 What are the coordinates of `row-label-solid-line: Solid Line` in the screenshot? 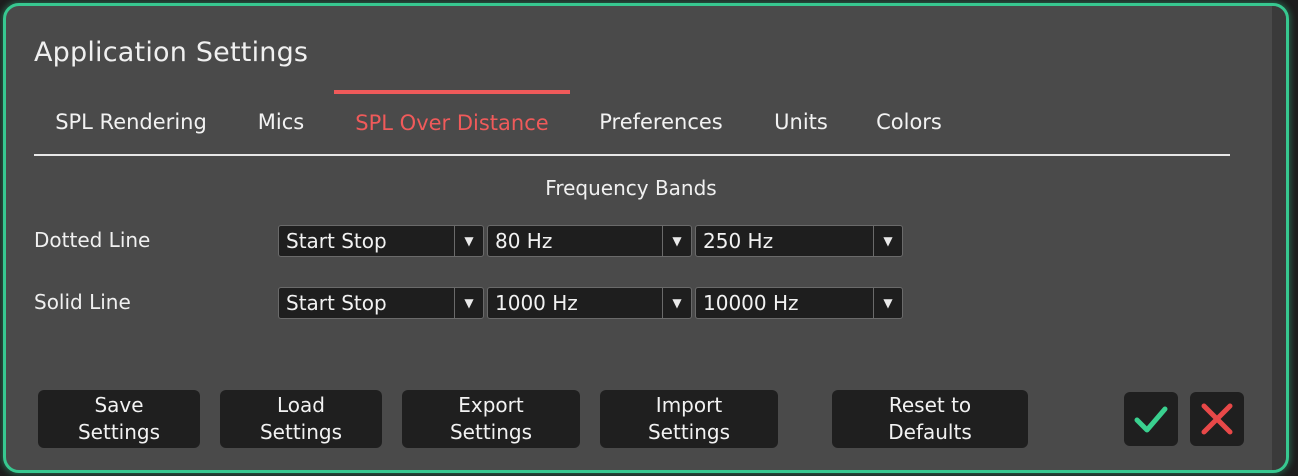 It's located at (82, 302).